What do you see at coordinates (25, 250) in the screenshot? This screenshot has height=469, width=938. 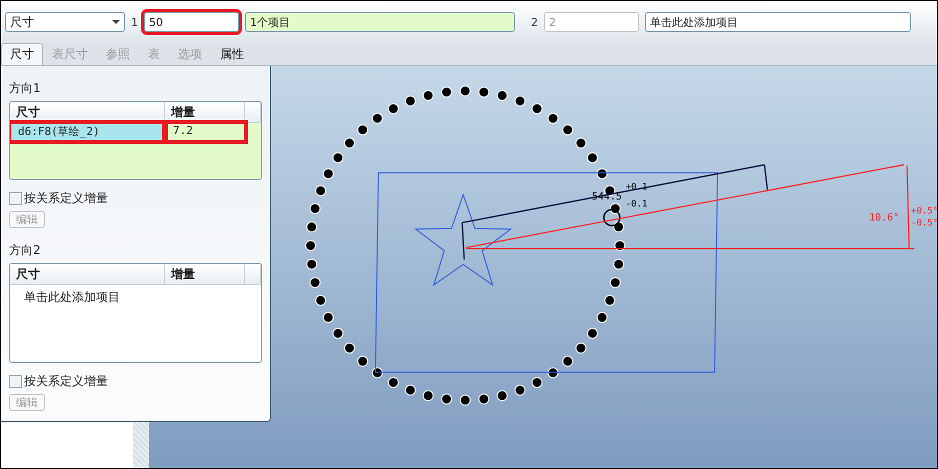 I see `section-title: 方向2` at bounding box center [25, 250].